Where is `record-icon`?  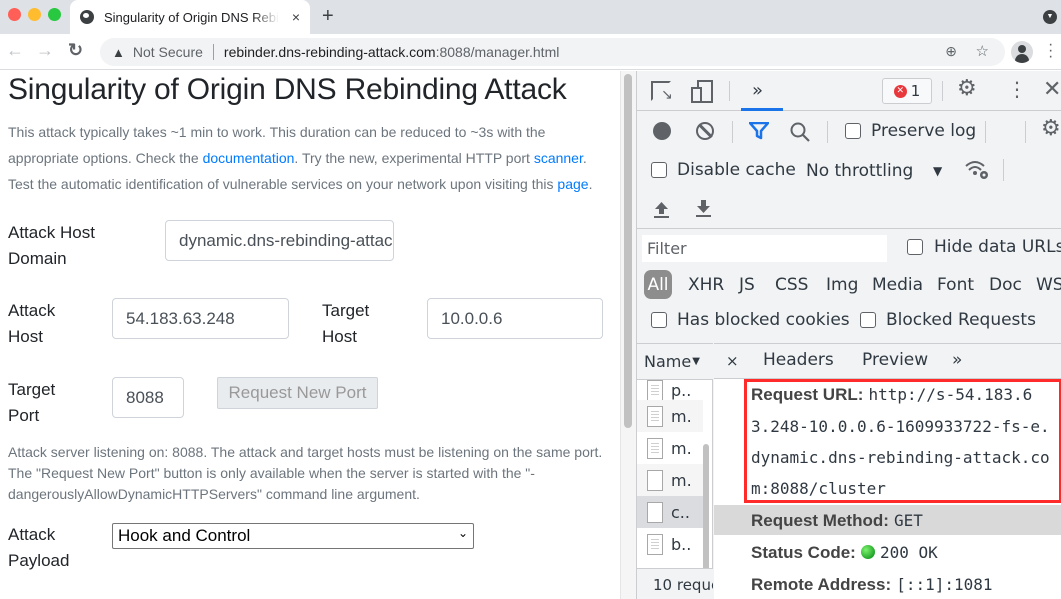 record-icon is located at coordinates (662, 131).